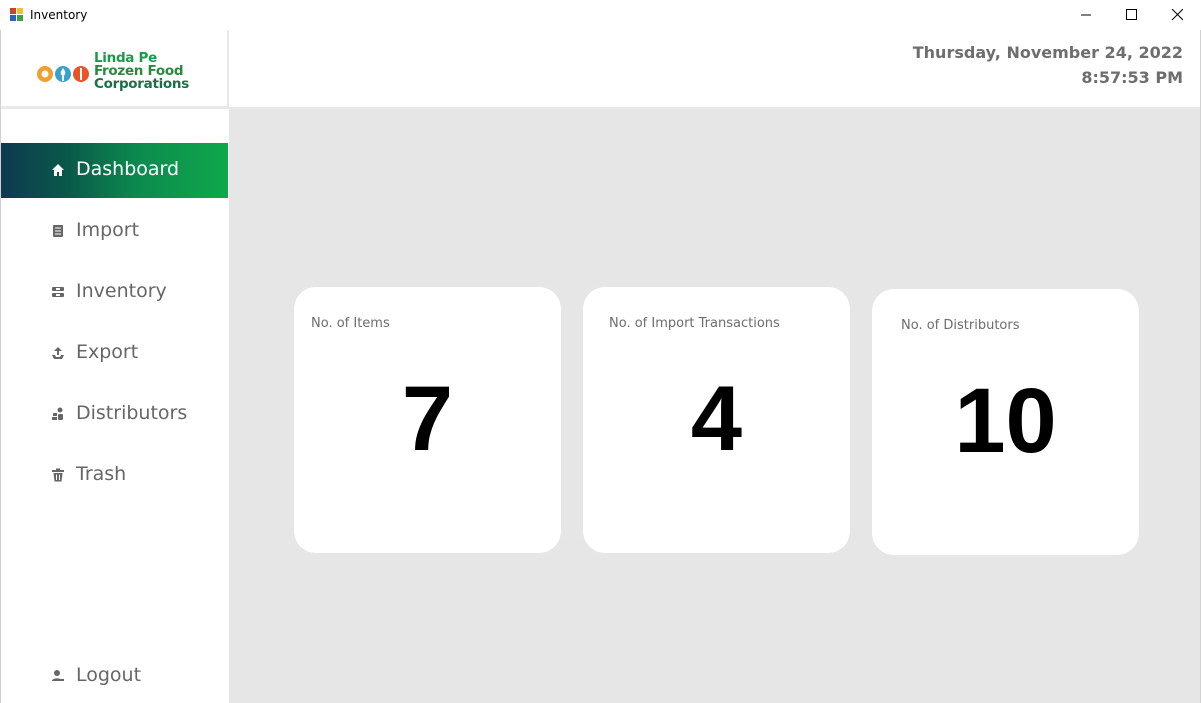 This screenshot has height=703, width=1201. What do you see at coordinates (58, 231) in the screenshot?
I see `book-icon` at bounding box center [58, 231].